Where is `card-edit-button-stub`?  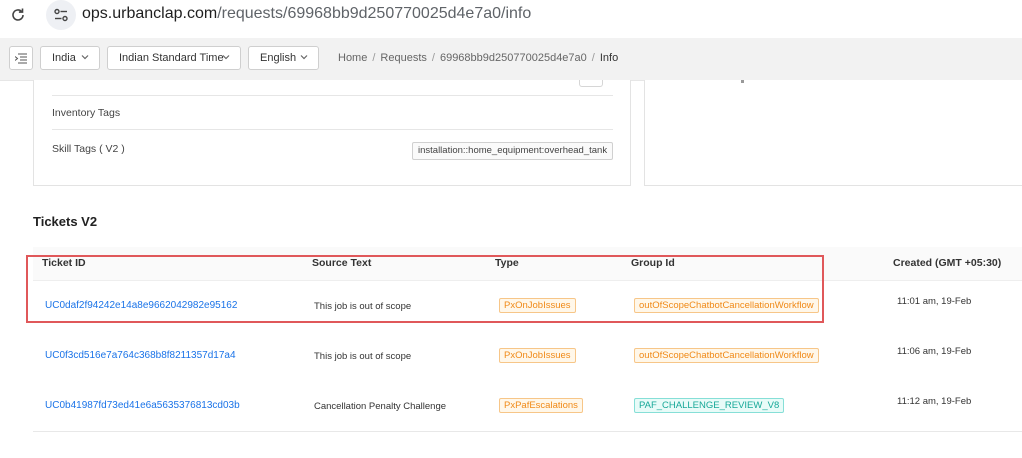 card-edit-button-stub is located at coordinates (591, 83).